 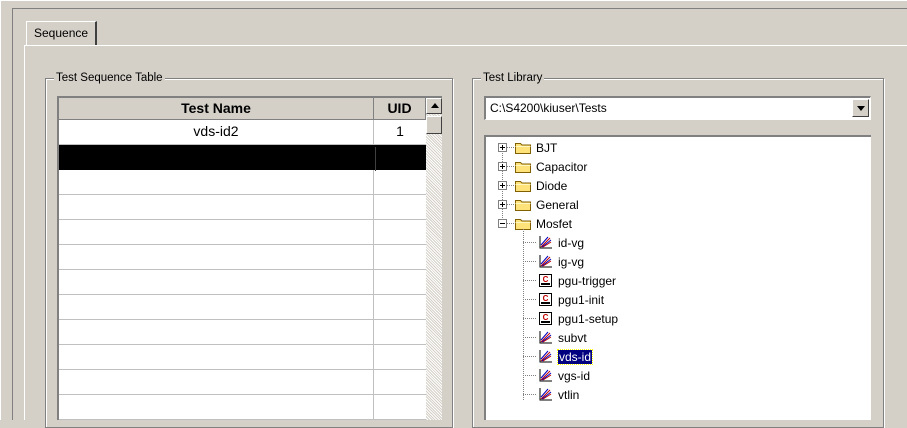 I want to click on tree-test-item: pgu1-init, so click(x=581, y=300).